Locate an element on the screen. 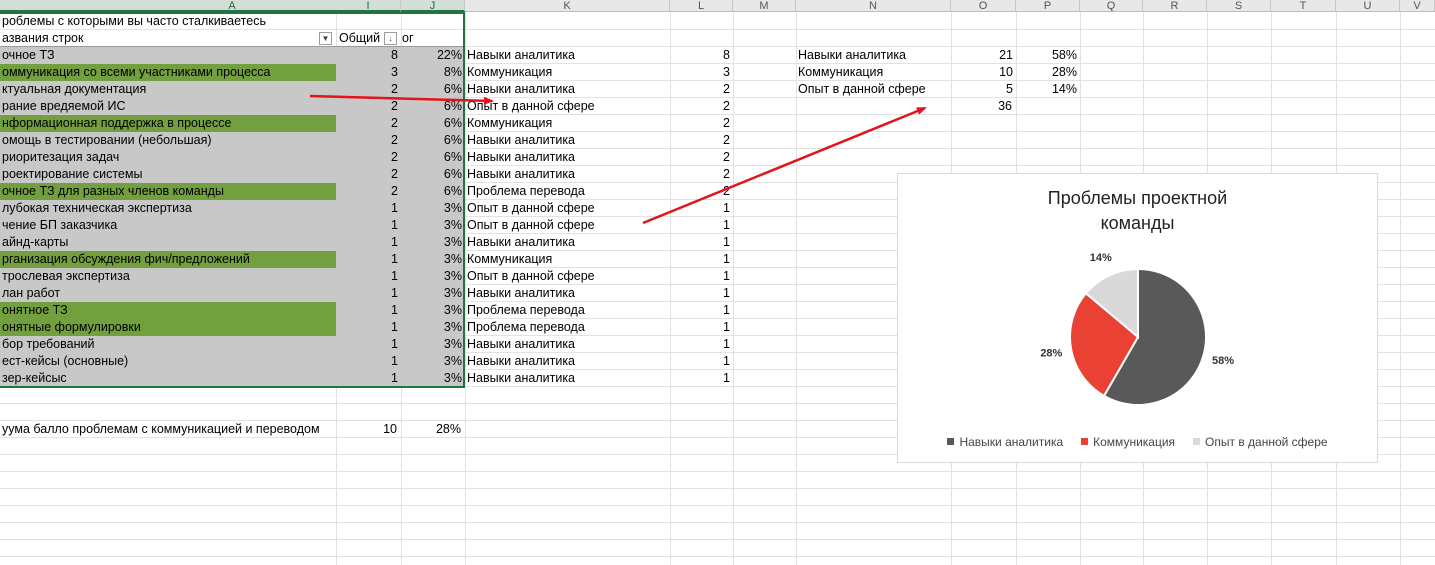  pivot-row-label: онятное ТЗ is located at coordinates (168, 310).